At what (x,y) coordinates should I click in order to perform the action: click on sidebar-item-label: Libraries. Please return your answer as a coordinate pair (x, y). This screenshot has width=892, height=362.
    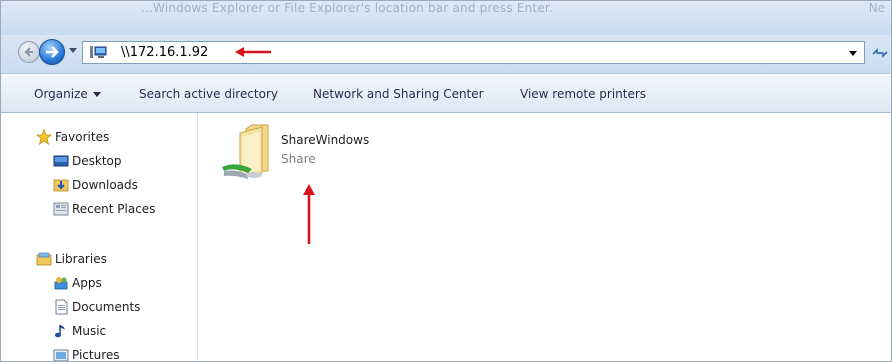
    Looking at the image, I should click on (81, 259).